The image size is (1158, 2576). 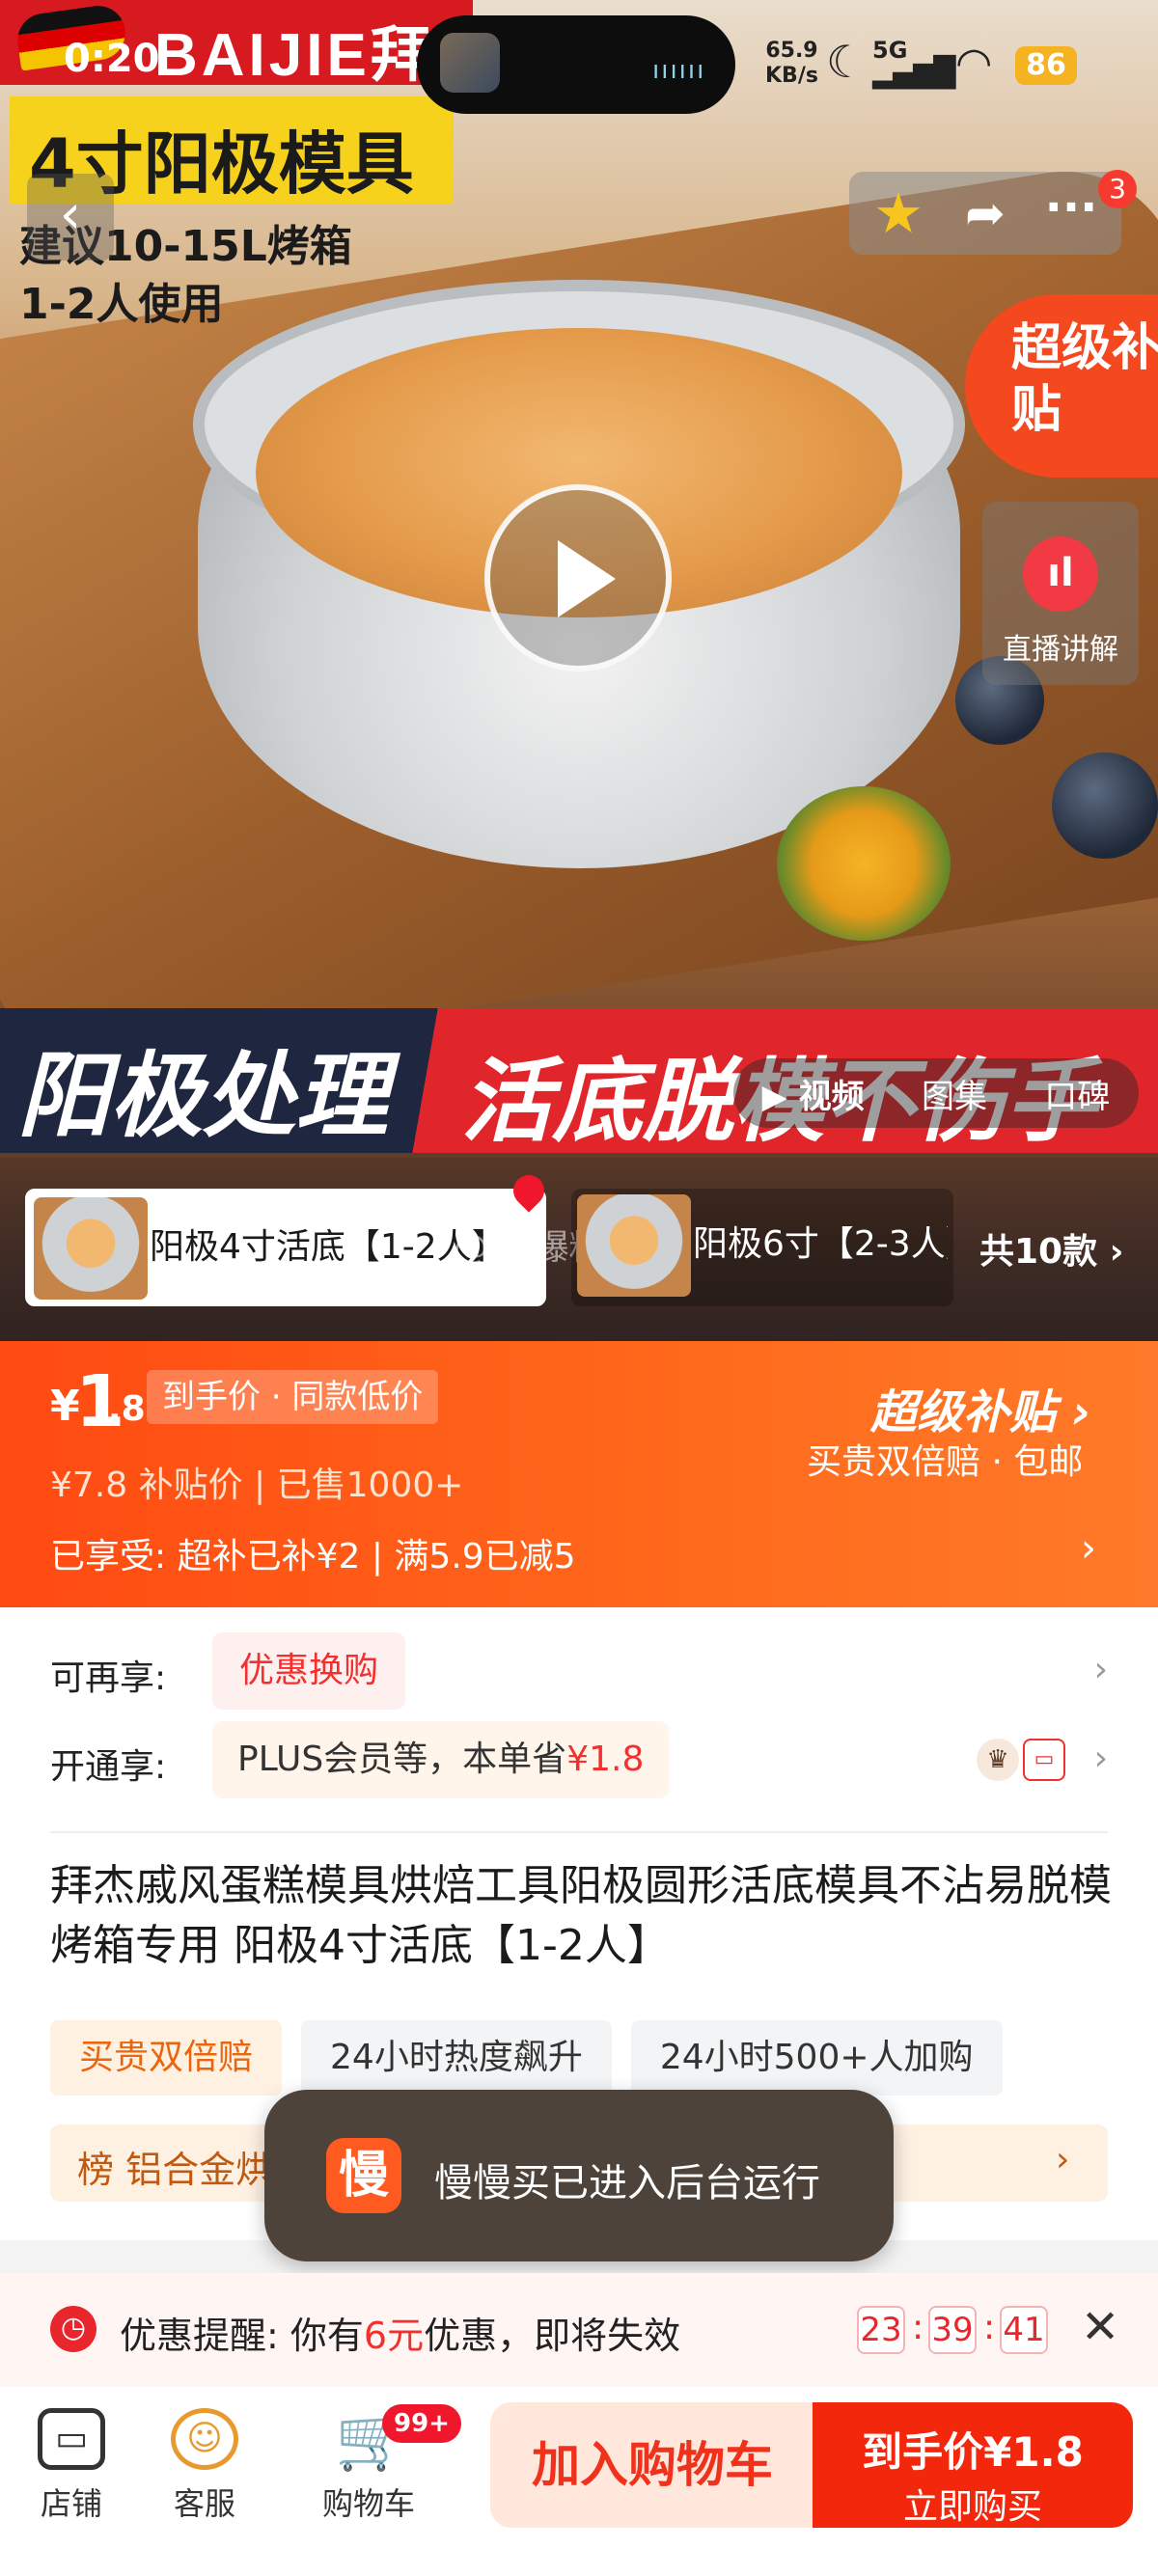 I want to click on back-button: ‹, so click(x=70, y=217).